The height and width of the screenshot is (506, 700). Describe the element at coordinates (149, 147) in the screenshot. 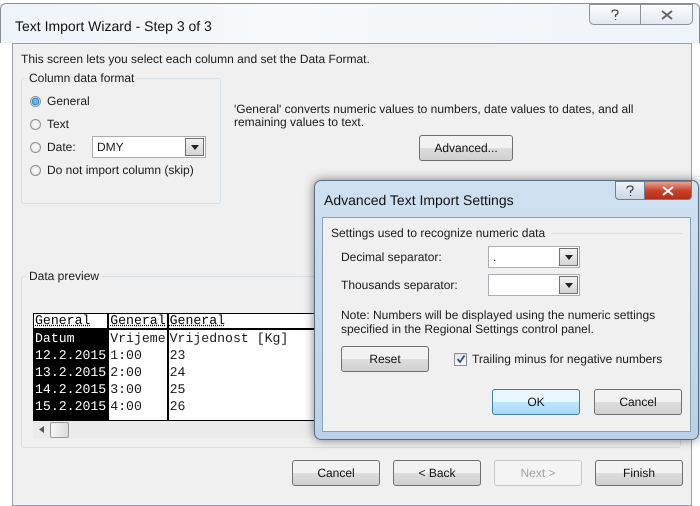

I see `date-format-dropdown: DMY` at that location.